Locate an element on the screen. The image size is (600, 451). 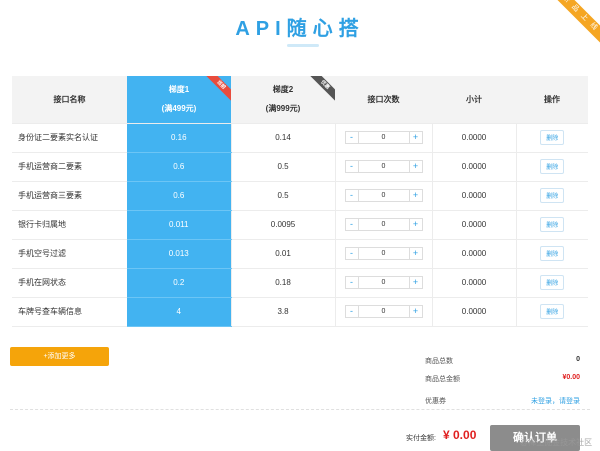
divider is located at coordinates (300, 409).